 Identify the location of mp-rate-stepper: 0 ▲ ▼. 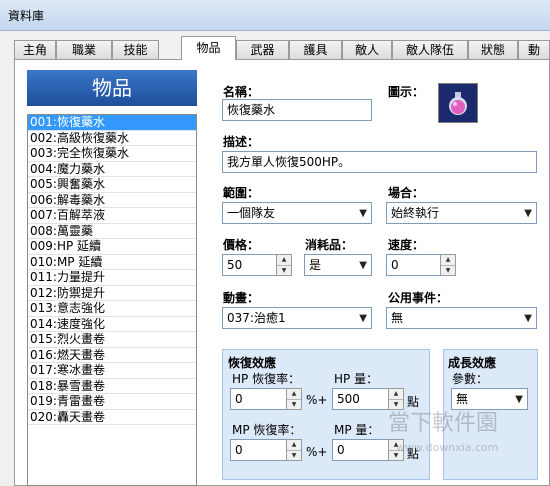
(266, 450).